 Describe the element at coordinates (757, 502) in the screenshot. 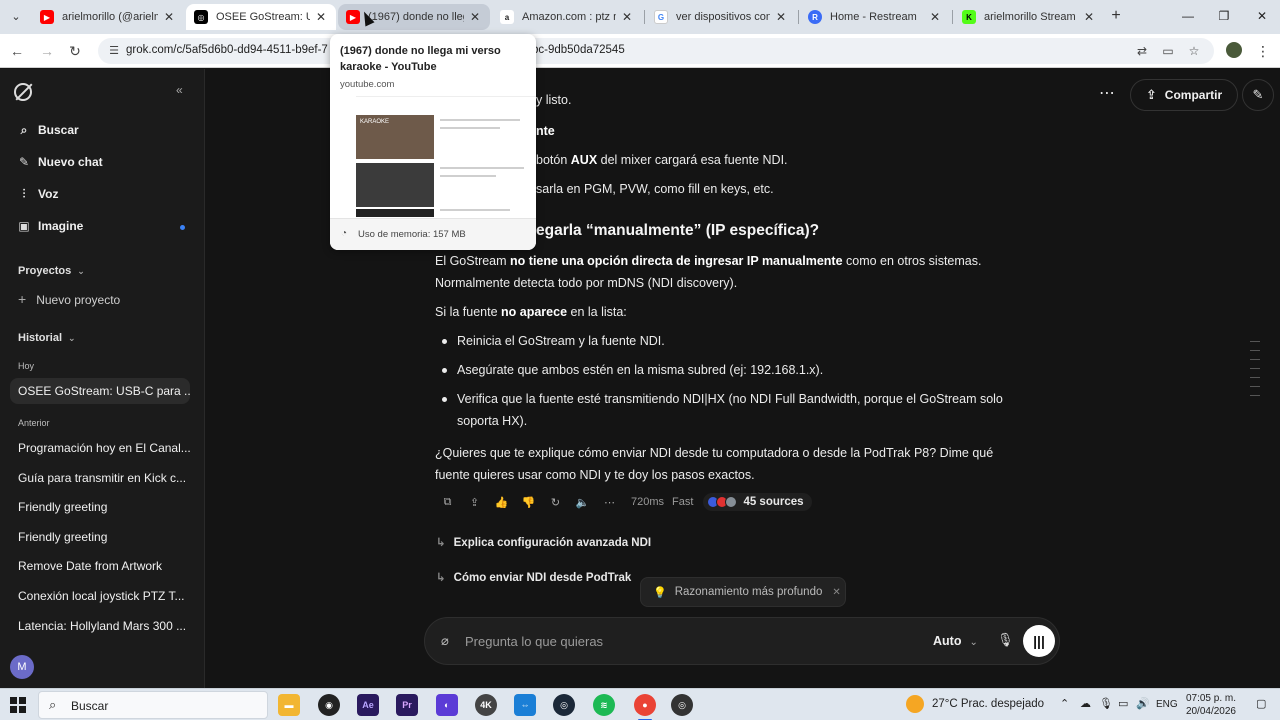

I see `sources-button: 45 sources` at that location.